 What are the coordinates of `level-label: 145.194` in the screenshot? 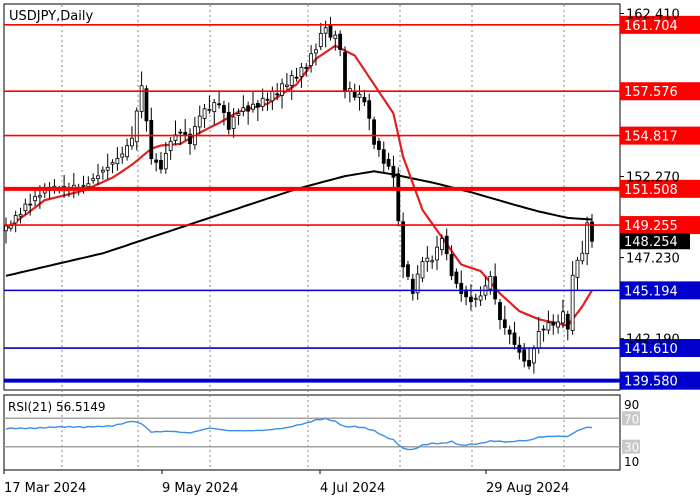 It's located at (651, 291).